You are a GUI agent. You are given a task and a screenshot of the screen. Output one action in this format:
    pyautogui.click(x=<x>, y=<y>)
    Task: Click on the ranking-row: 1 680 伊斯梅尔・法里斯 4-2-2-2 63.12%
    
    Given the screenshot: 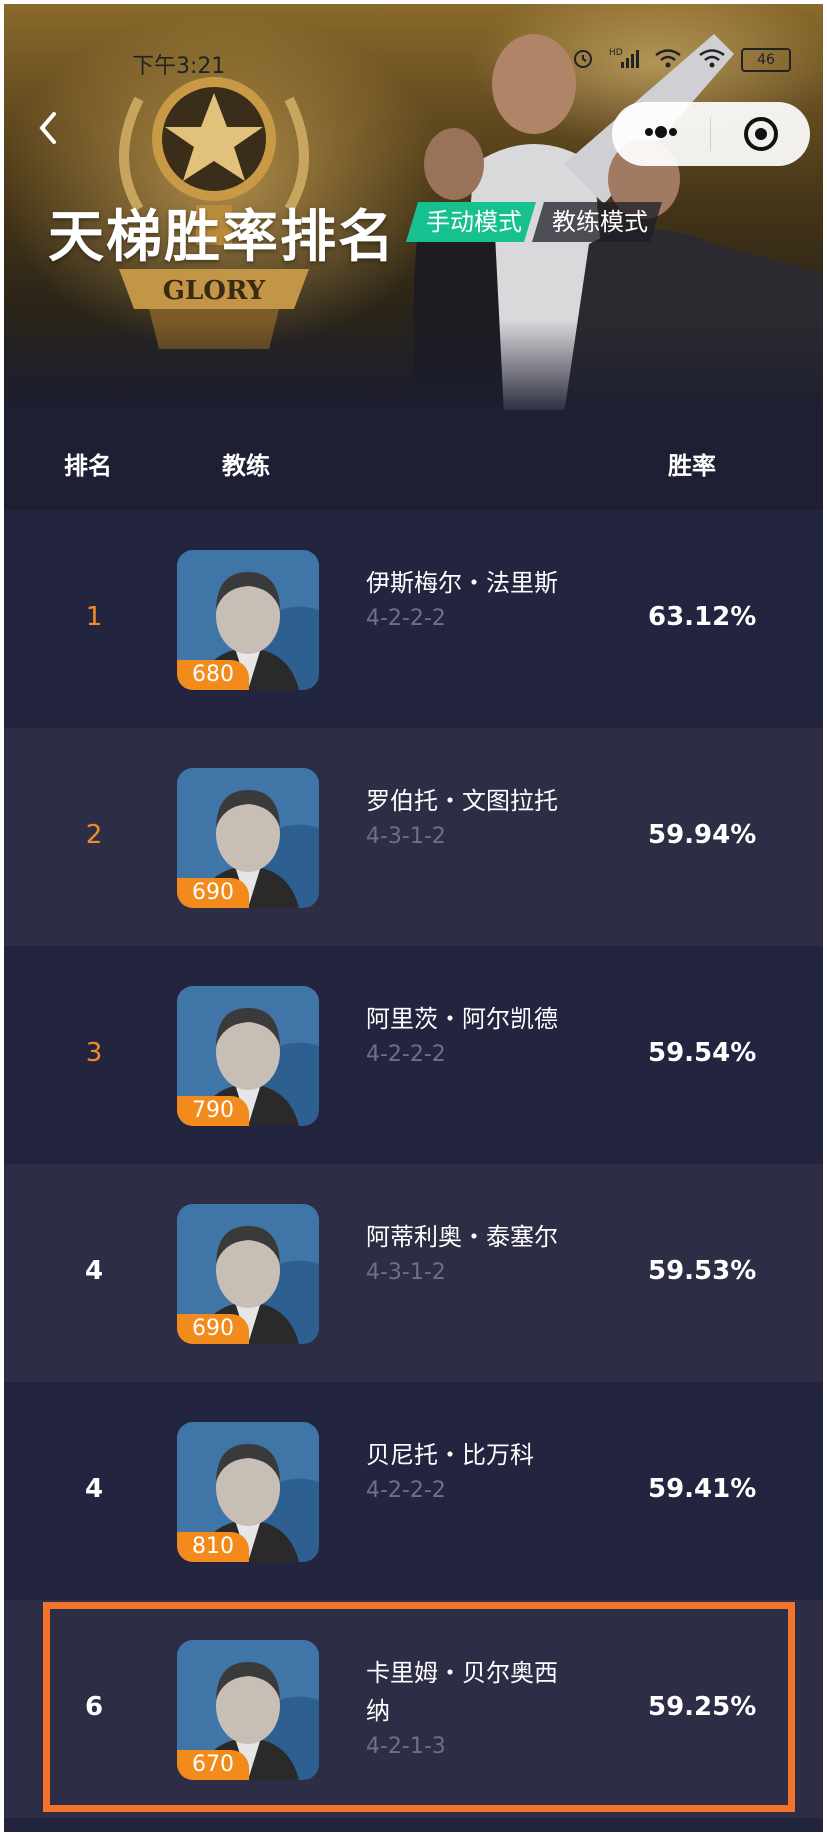 What is the action you would take?
    pyautogui.click(x=413, y=619)
    